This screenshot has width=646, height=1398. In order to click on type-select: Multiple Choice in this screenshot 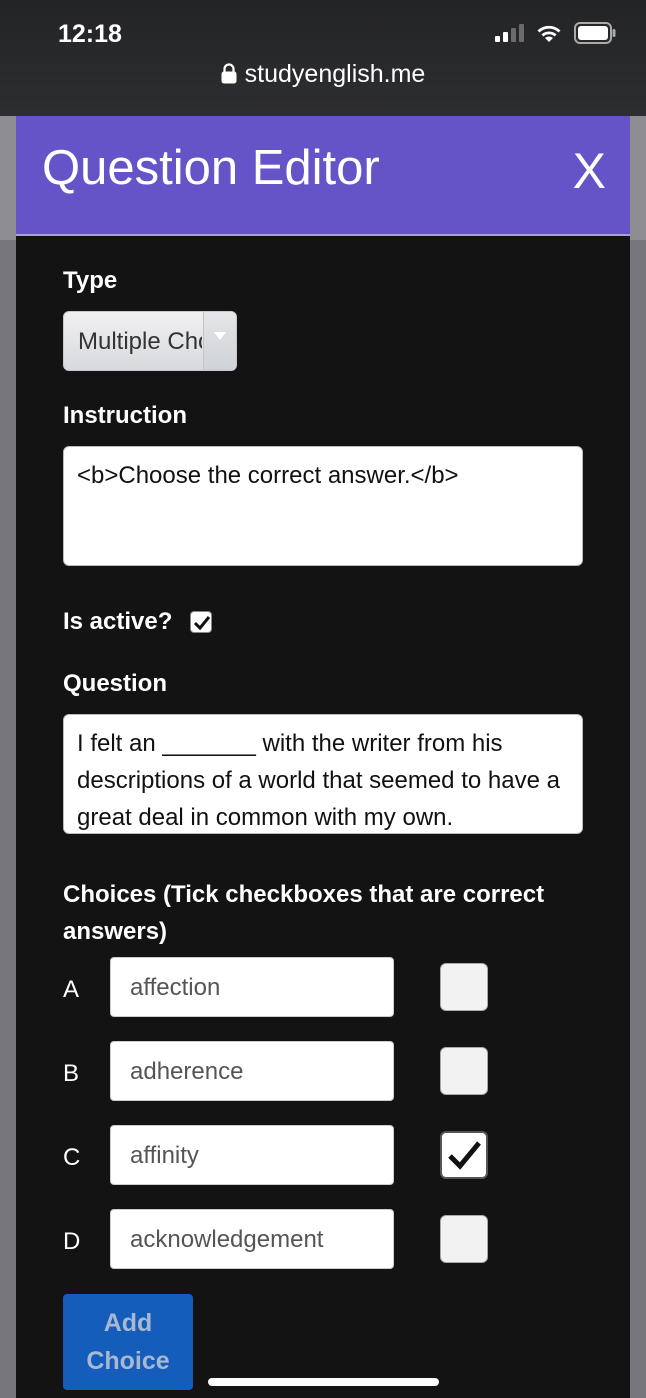, I will do `click(150, 341)`.